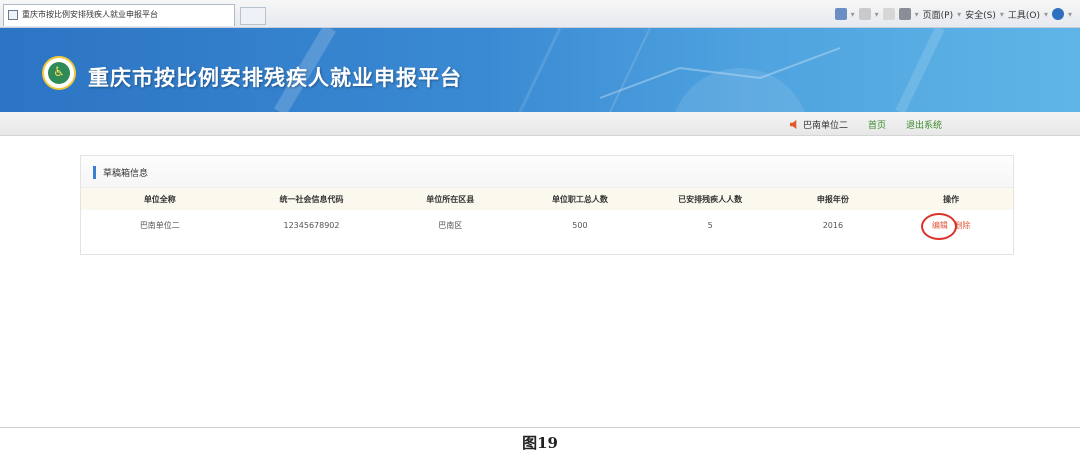 The image size is (1080, 454). Describe the element at coordinates (547, 172) in the screenshot. I see `panel-header: 草稿箱信息` at that location.